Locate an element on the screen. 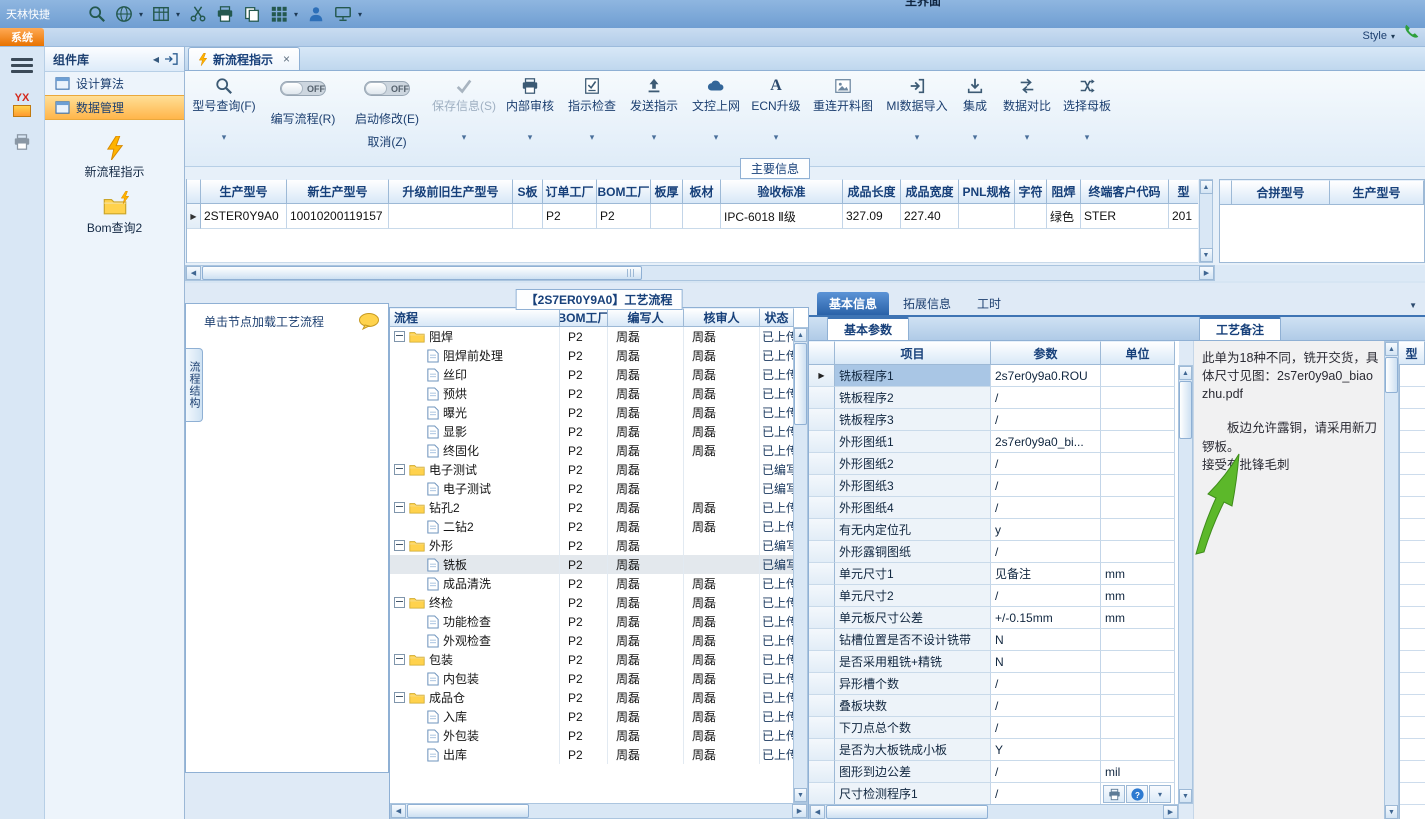  grid-cell: 绿色 is located at coordinates (1064, 216).